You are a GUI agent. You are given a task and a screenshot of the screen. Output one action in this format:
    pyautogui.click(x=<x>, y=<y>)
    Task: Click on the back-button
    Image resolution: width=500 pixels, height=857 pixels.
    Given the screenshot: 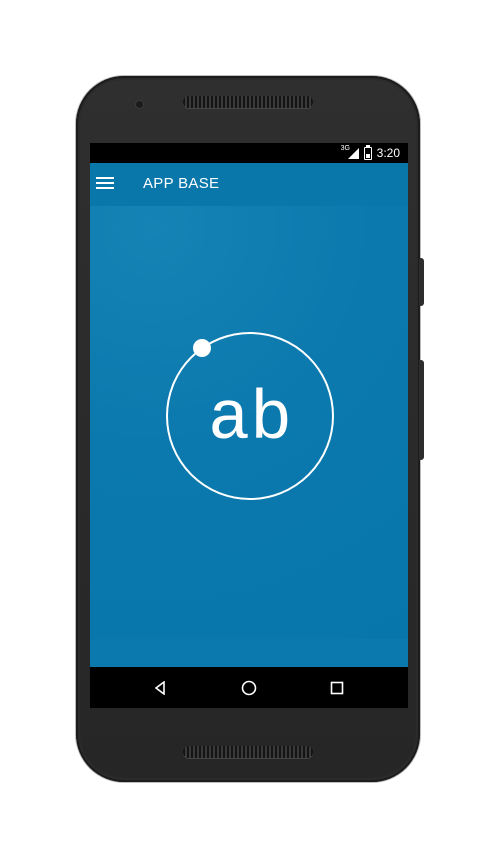 What is the action you would take?
    pyautogui.click(x=160, y=687)
    